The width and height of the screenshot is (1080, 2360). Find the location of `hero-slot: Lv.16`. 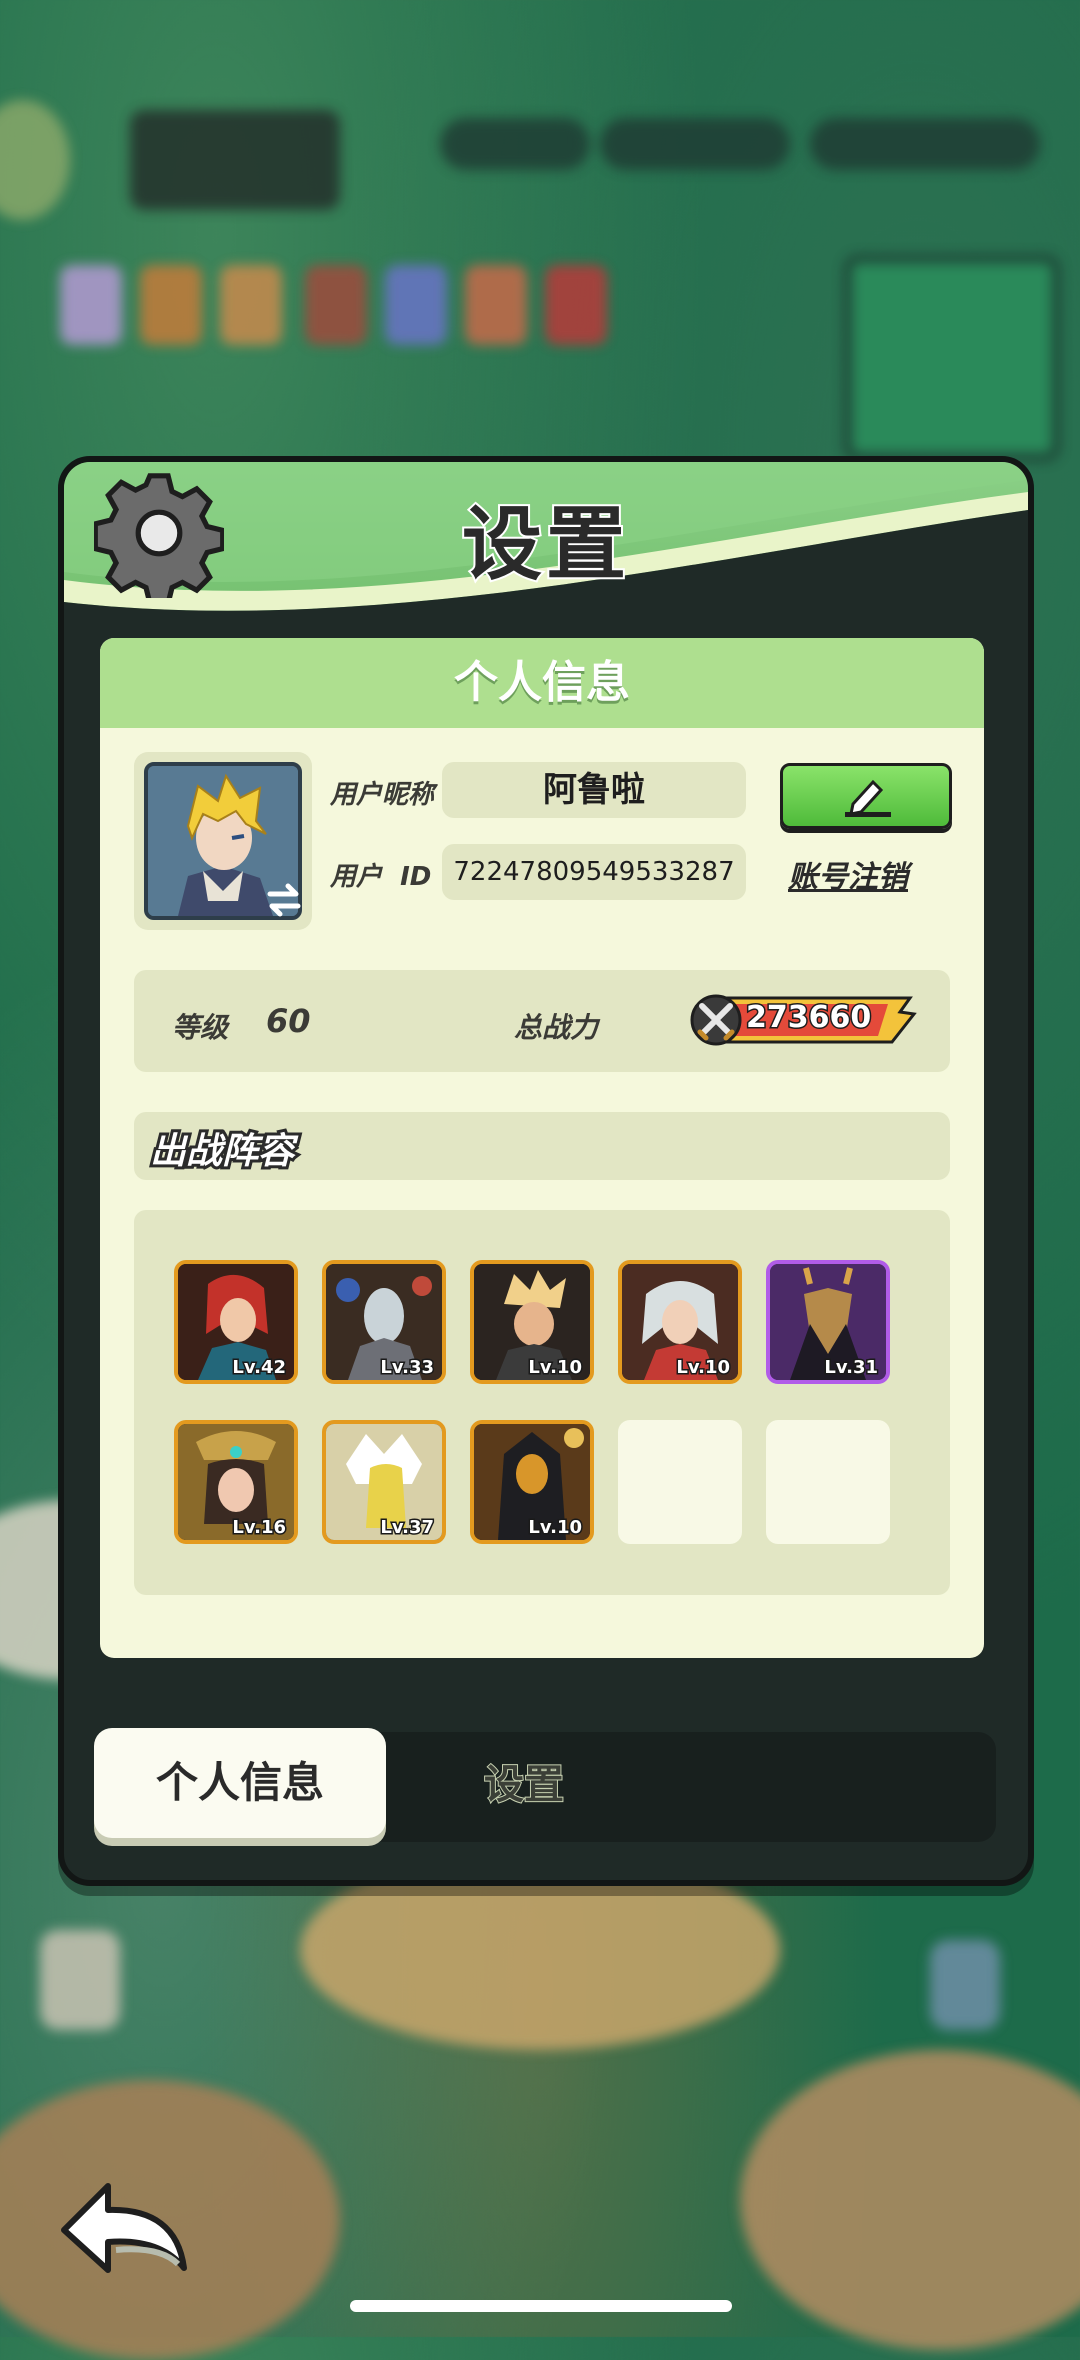

hero-slot: Lv.16 is located at coordinates (236, 1482).